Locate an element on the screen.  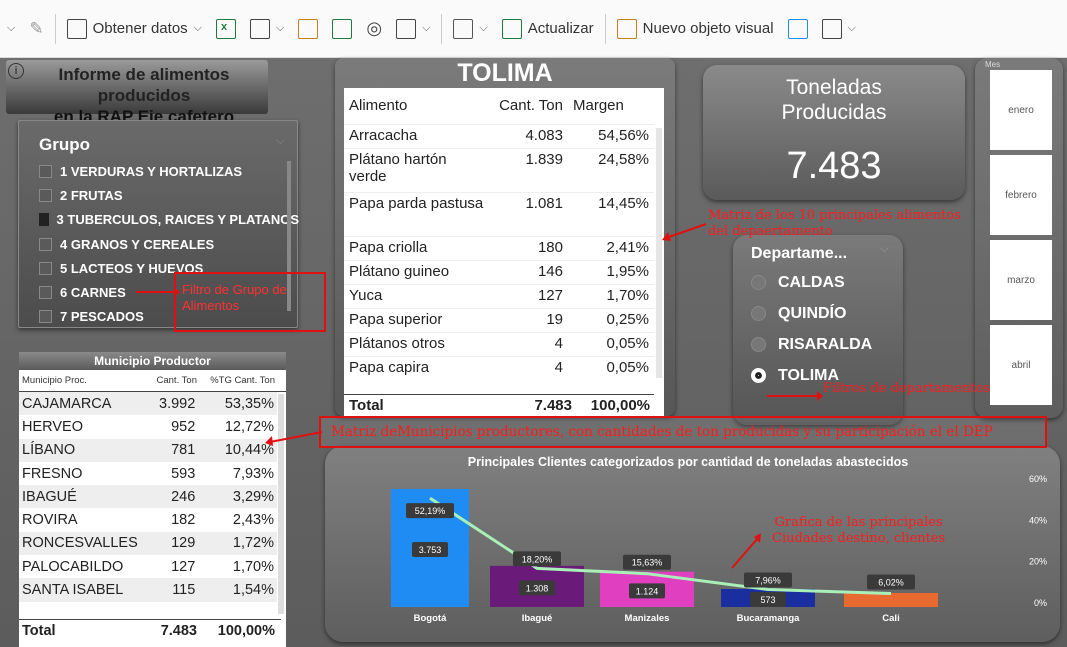
format-painter-icon: ✎ is located at coordinates (36, 29).